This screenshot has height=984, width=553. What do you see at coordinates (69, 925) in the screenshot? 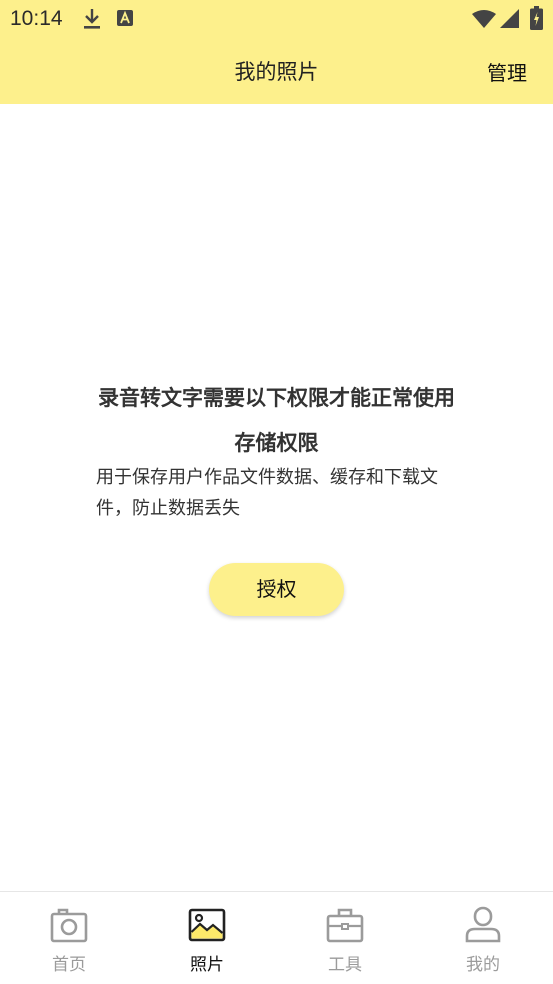
I see `camera-icon` at bounding box center [69, 925].